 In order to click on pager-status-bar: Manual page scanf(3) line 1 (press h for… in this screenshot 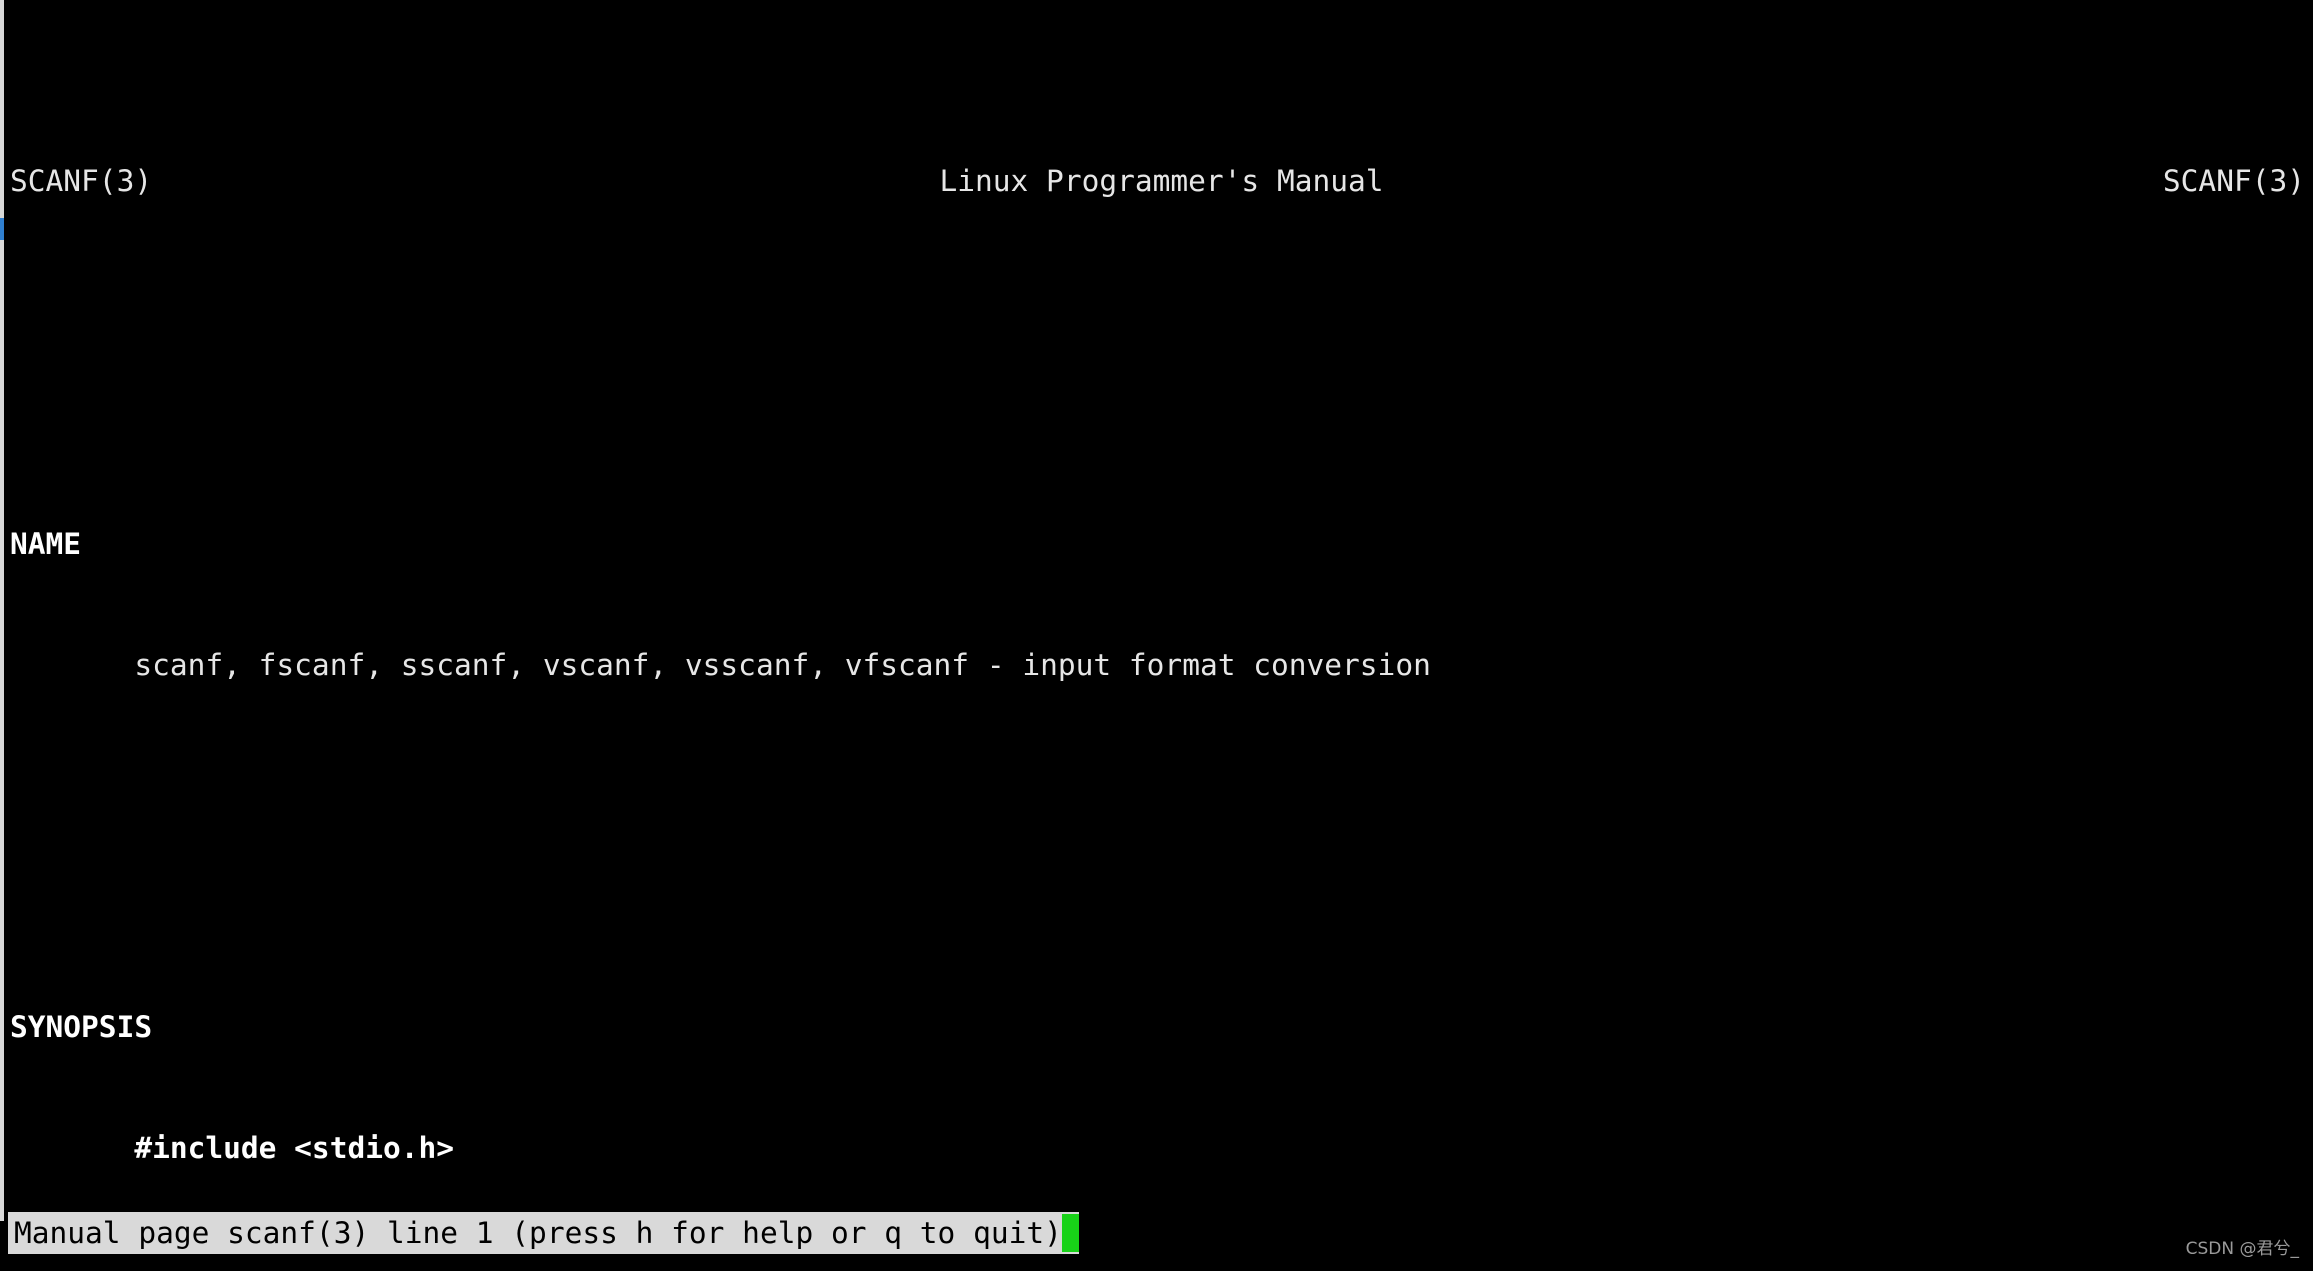, I will do `click(543, 1233)`.